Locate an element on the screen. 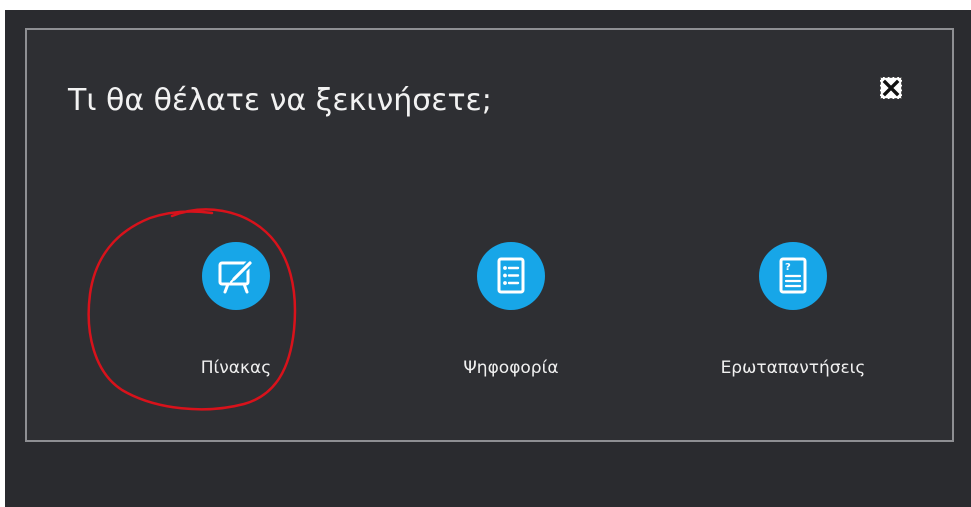  whiteboard-icon is located at coordinates (236, 276).